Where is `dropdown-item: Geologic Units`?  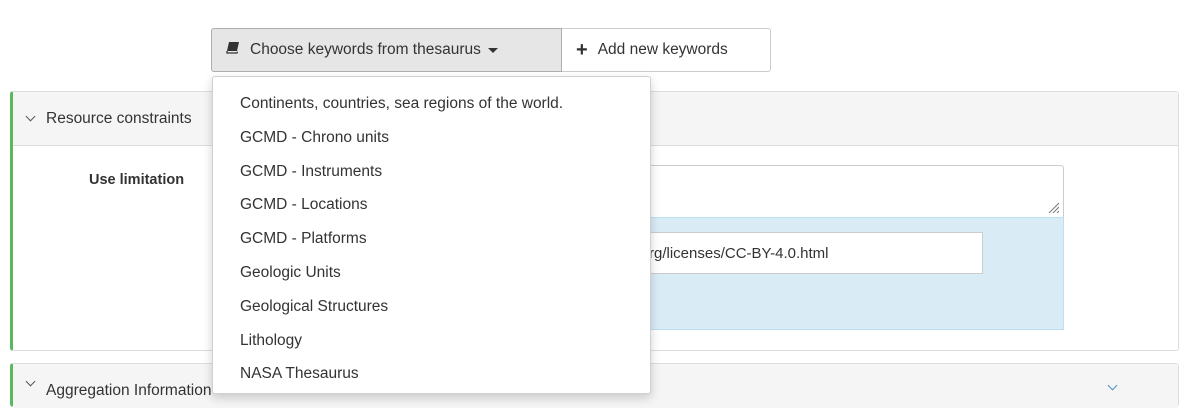 dropdown-item: Geologic Units is located at coordinates (431, 273).